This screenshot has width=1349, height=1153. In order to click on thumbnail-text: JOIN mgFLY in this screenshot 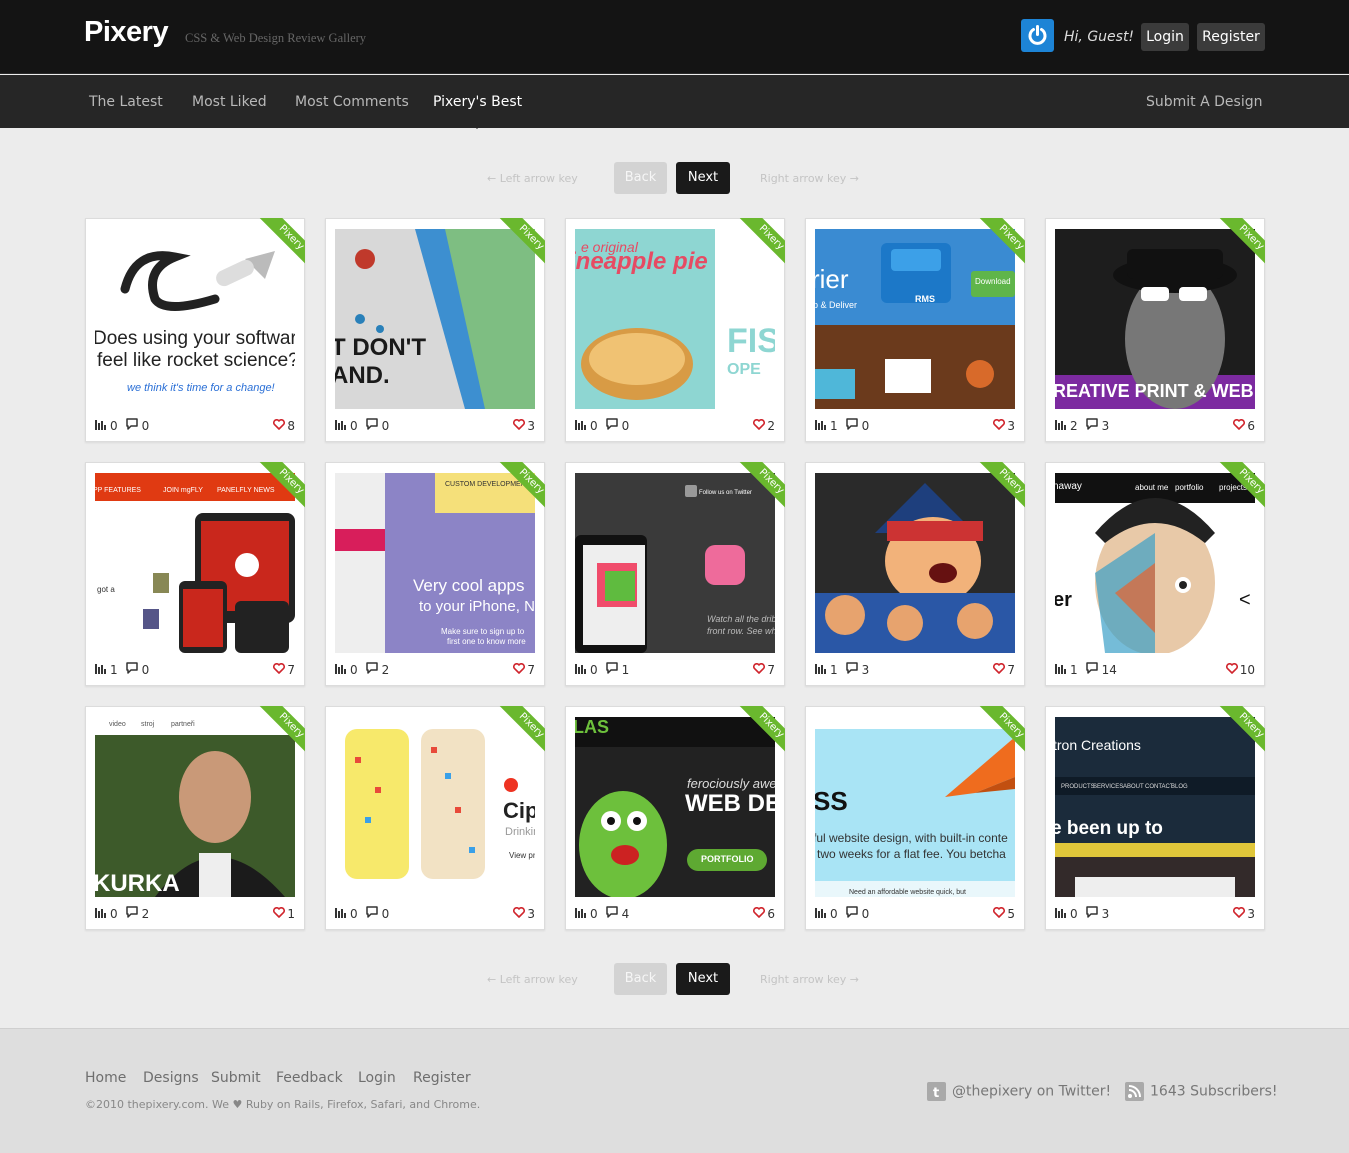, I will do `click(183, 490)`.